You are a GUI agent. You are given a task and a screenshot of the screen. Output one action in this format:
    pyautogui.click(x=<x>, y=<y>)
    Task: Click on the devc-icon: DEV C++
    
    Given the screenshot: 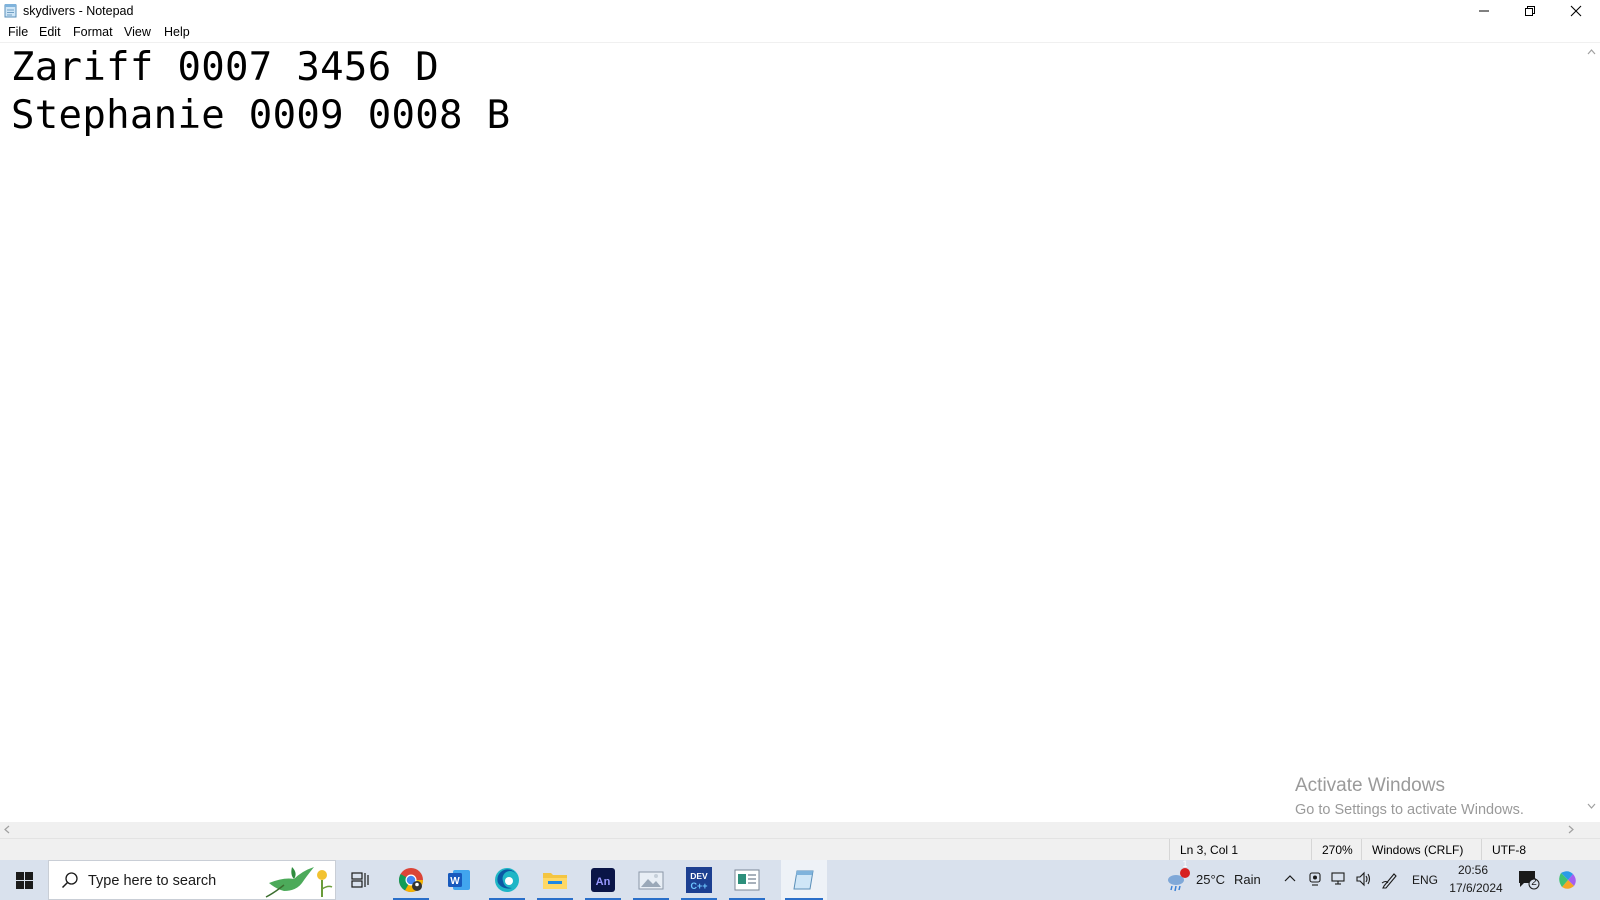 What is the action you would take?
    pyautogui.click(x=699, y=880)
    